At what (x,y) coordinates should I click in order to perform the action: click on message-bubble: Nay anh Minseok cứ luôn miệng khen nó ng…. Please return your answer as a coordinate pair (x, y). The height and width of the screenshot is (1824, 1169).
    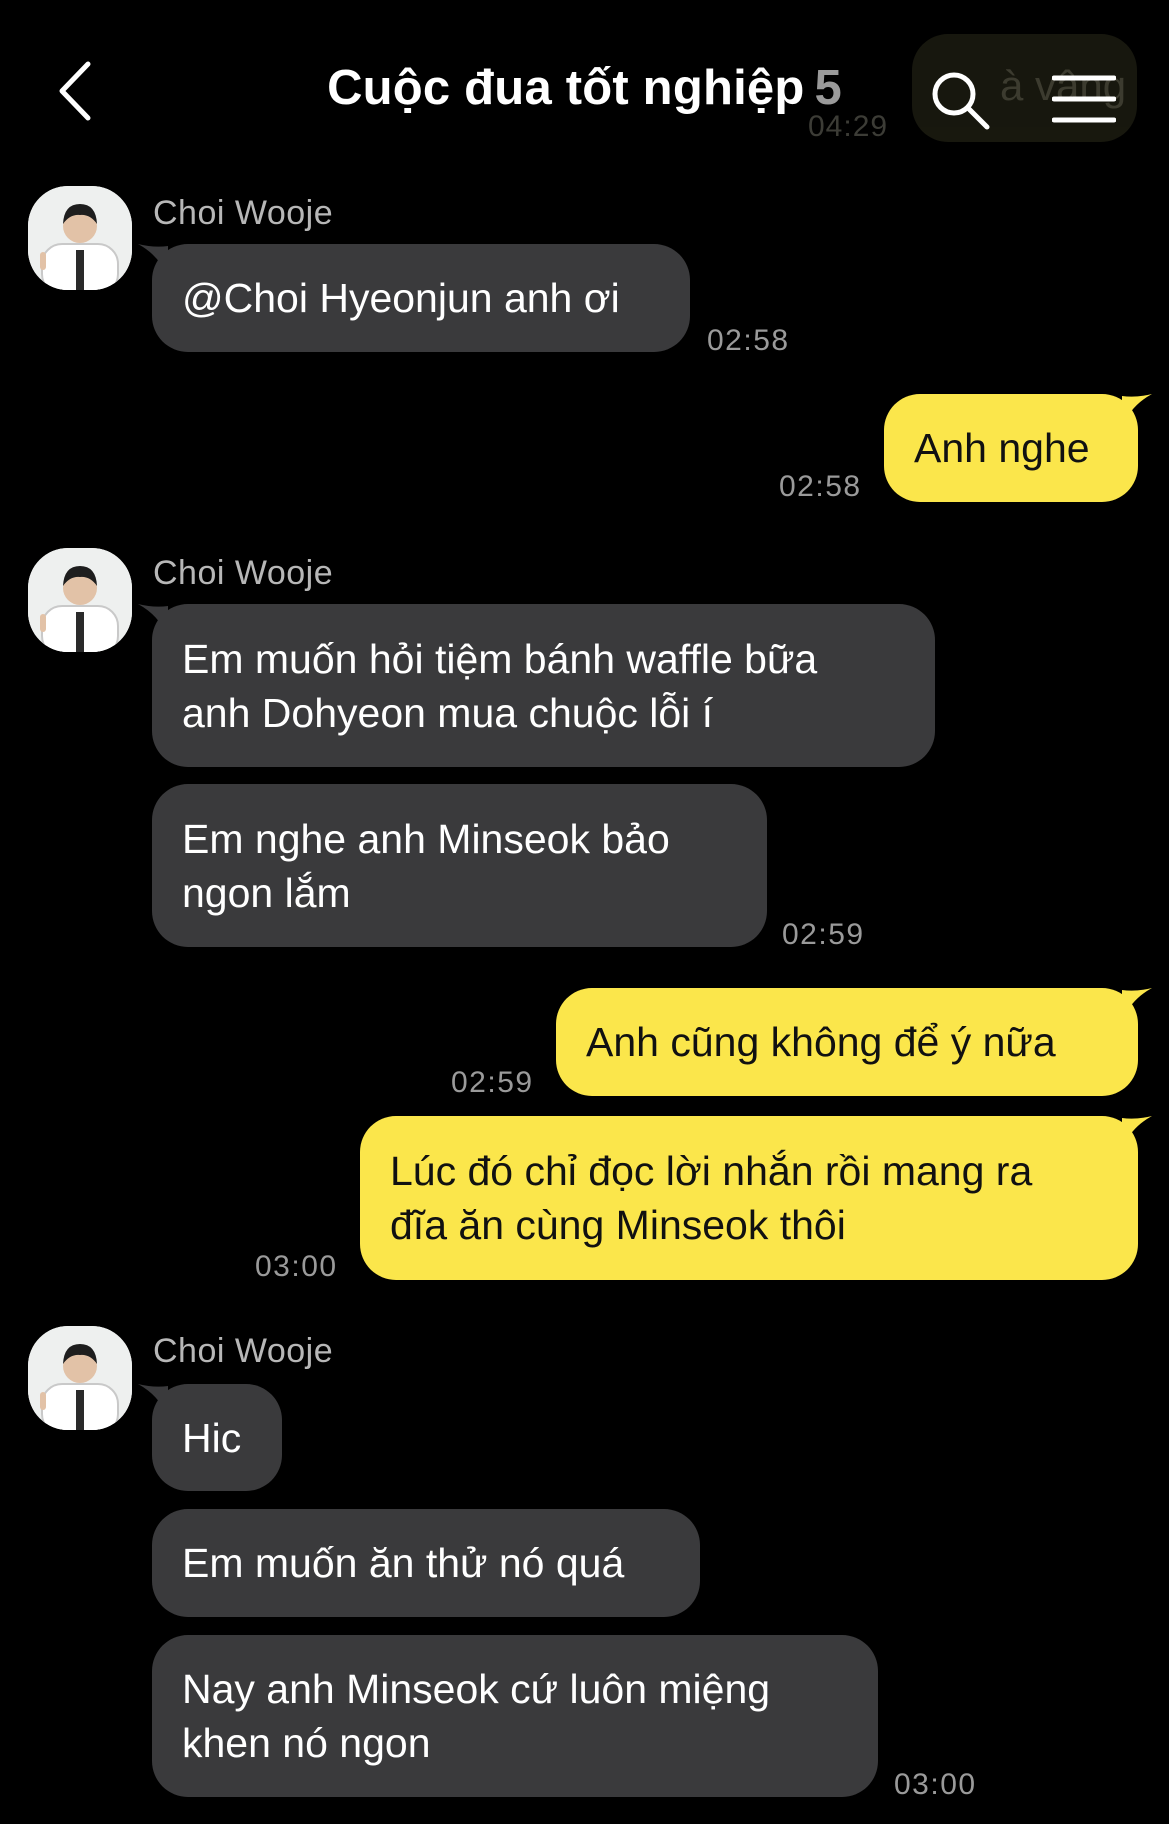
    Looking at the image, I should click on (515, 1716).